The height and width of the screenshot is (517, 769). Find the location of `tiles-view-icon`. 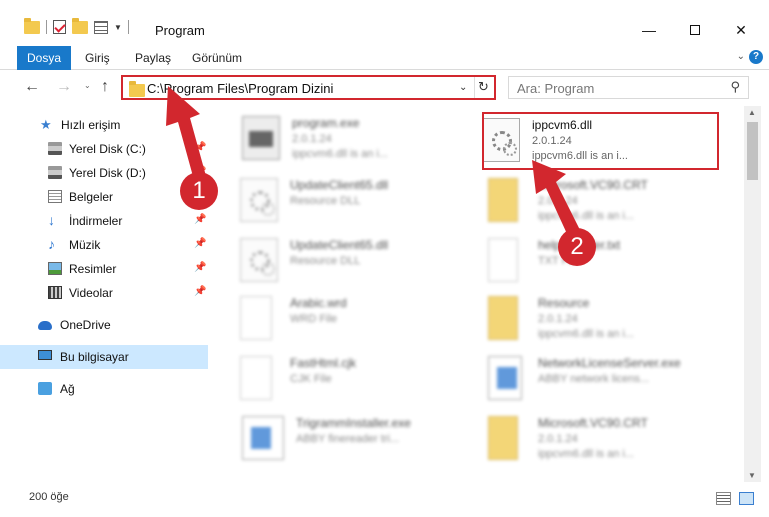

tiles-view-icon is located at coordinates (746, 498).